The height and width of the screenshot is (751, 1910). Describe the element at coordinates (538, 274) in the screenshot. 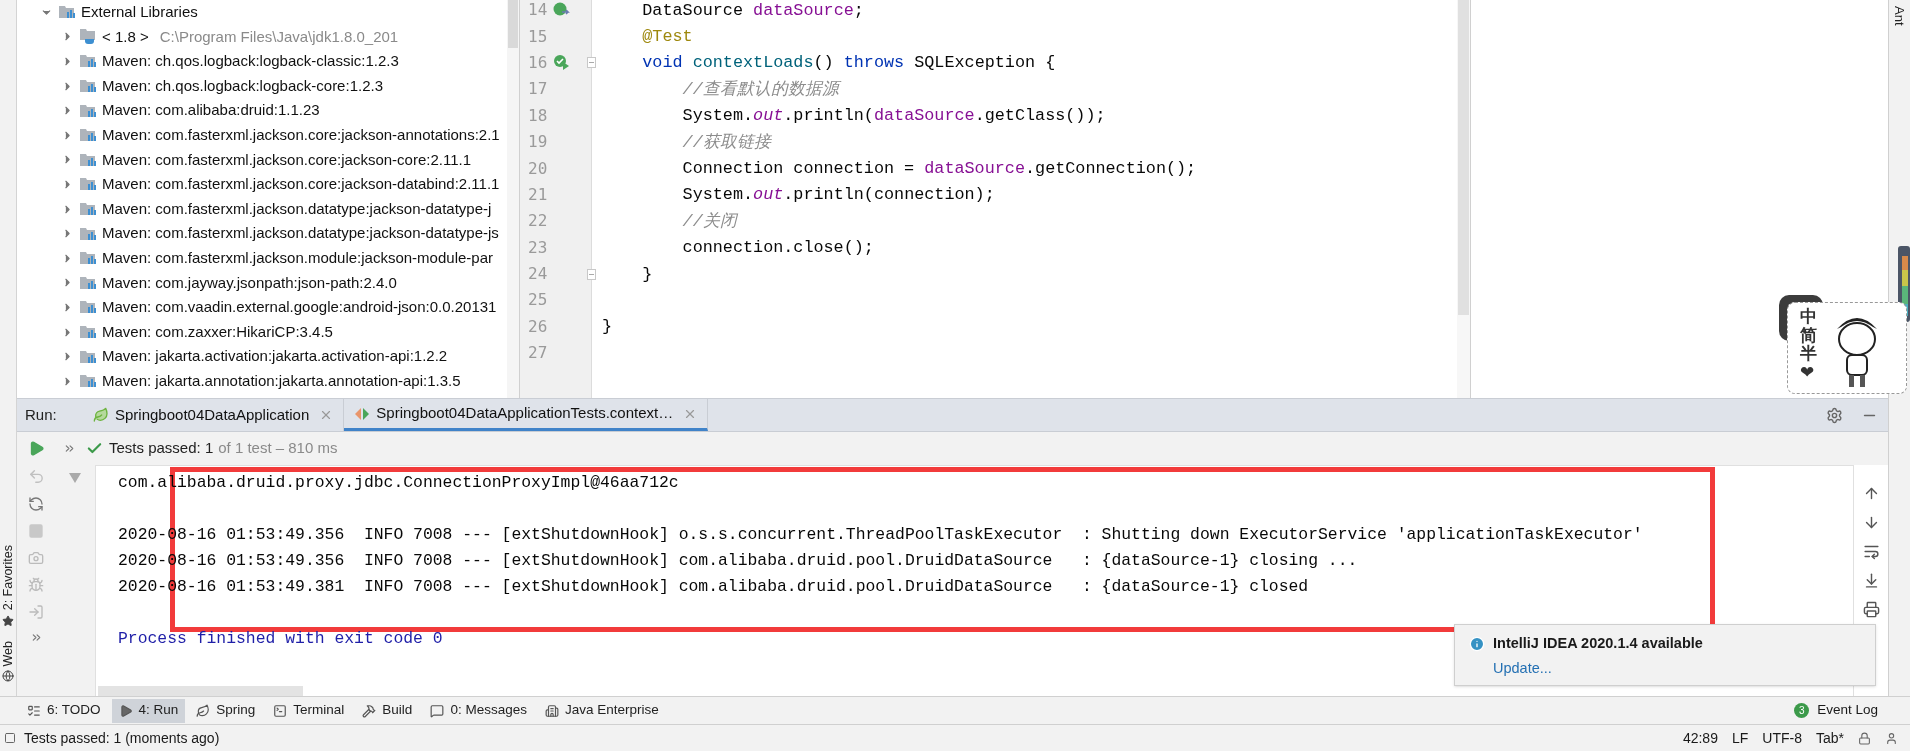

I see `line-number: 24` at that location.